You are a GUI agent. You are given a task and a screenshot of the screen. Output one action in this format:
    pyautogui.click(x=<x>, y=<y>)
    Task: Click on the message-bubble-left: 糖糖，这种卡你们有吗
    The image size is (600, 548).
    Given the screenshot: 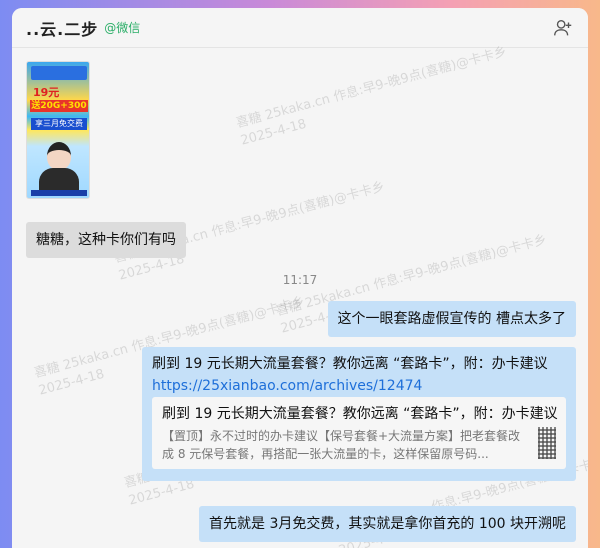 What is the action you would take?
    pyautogui.click(x=106, y=240)
    